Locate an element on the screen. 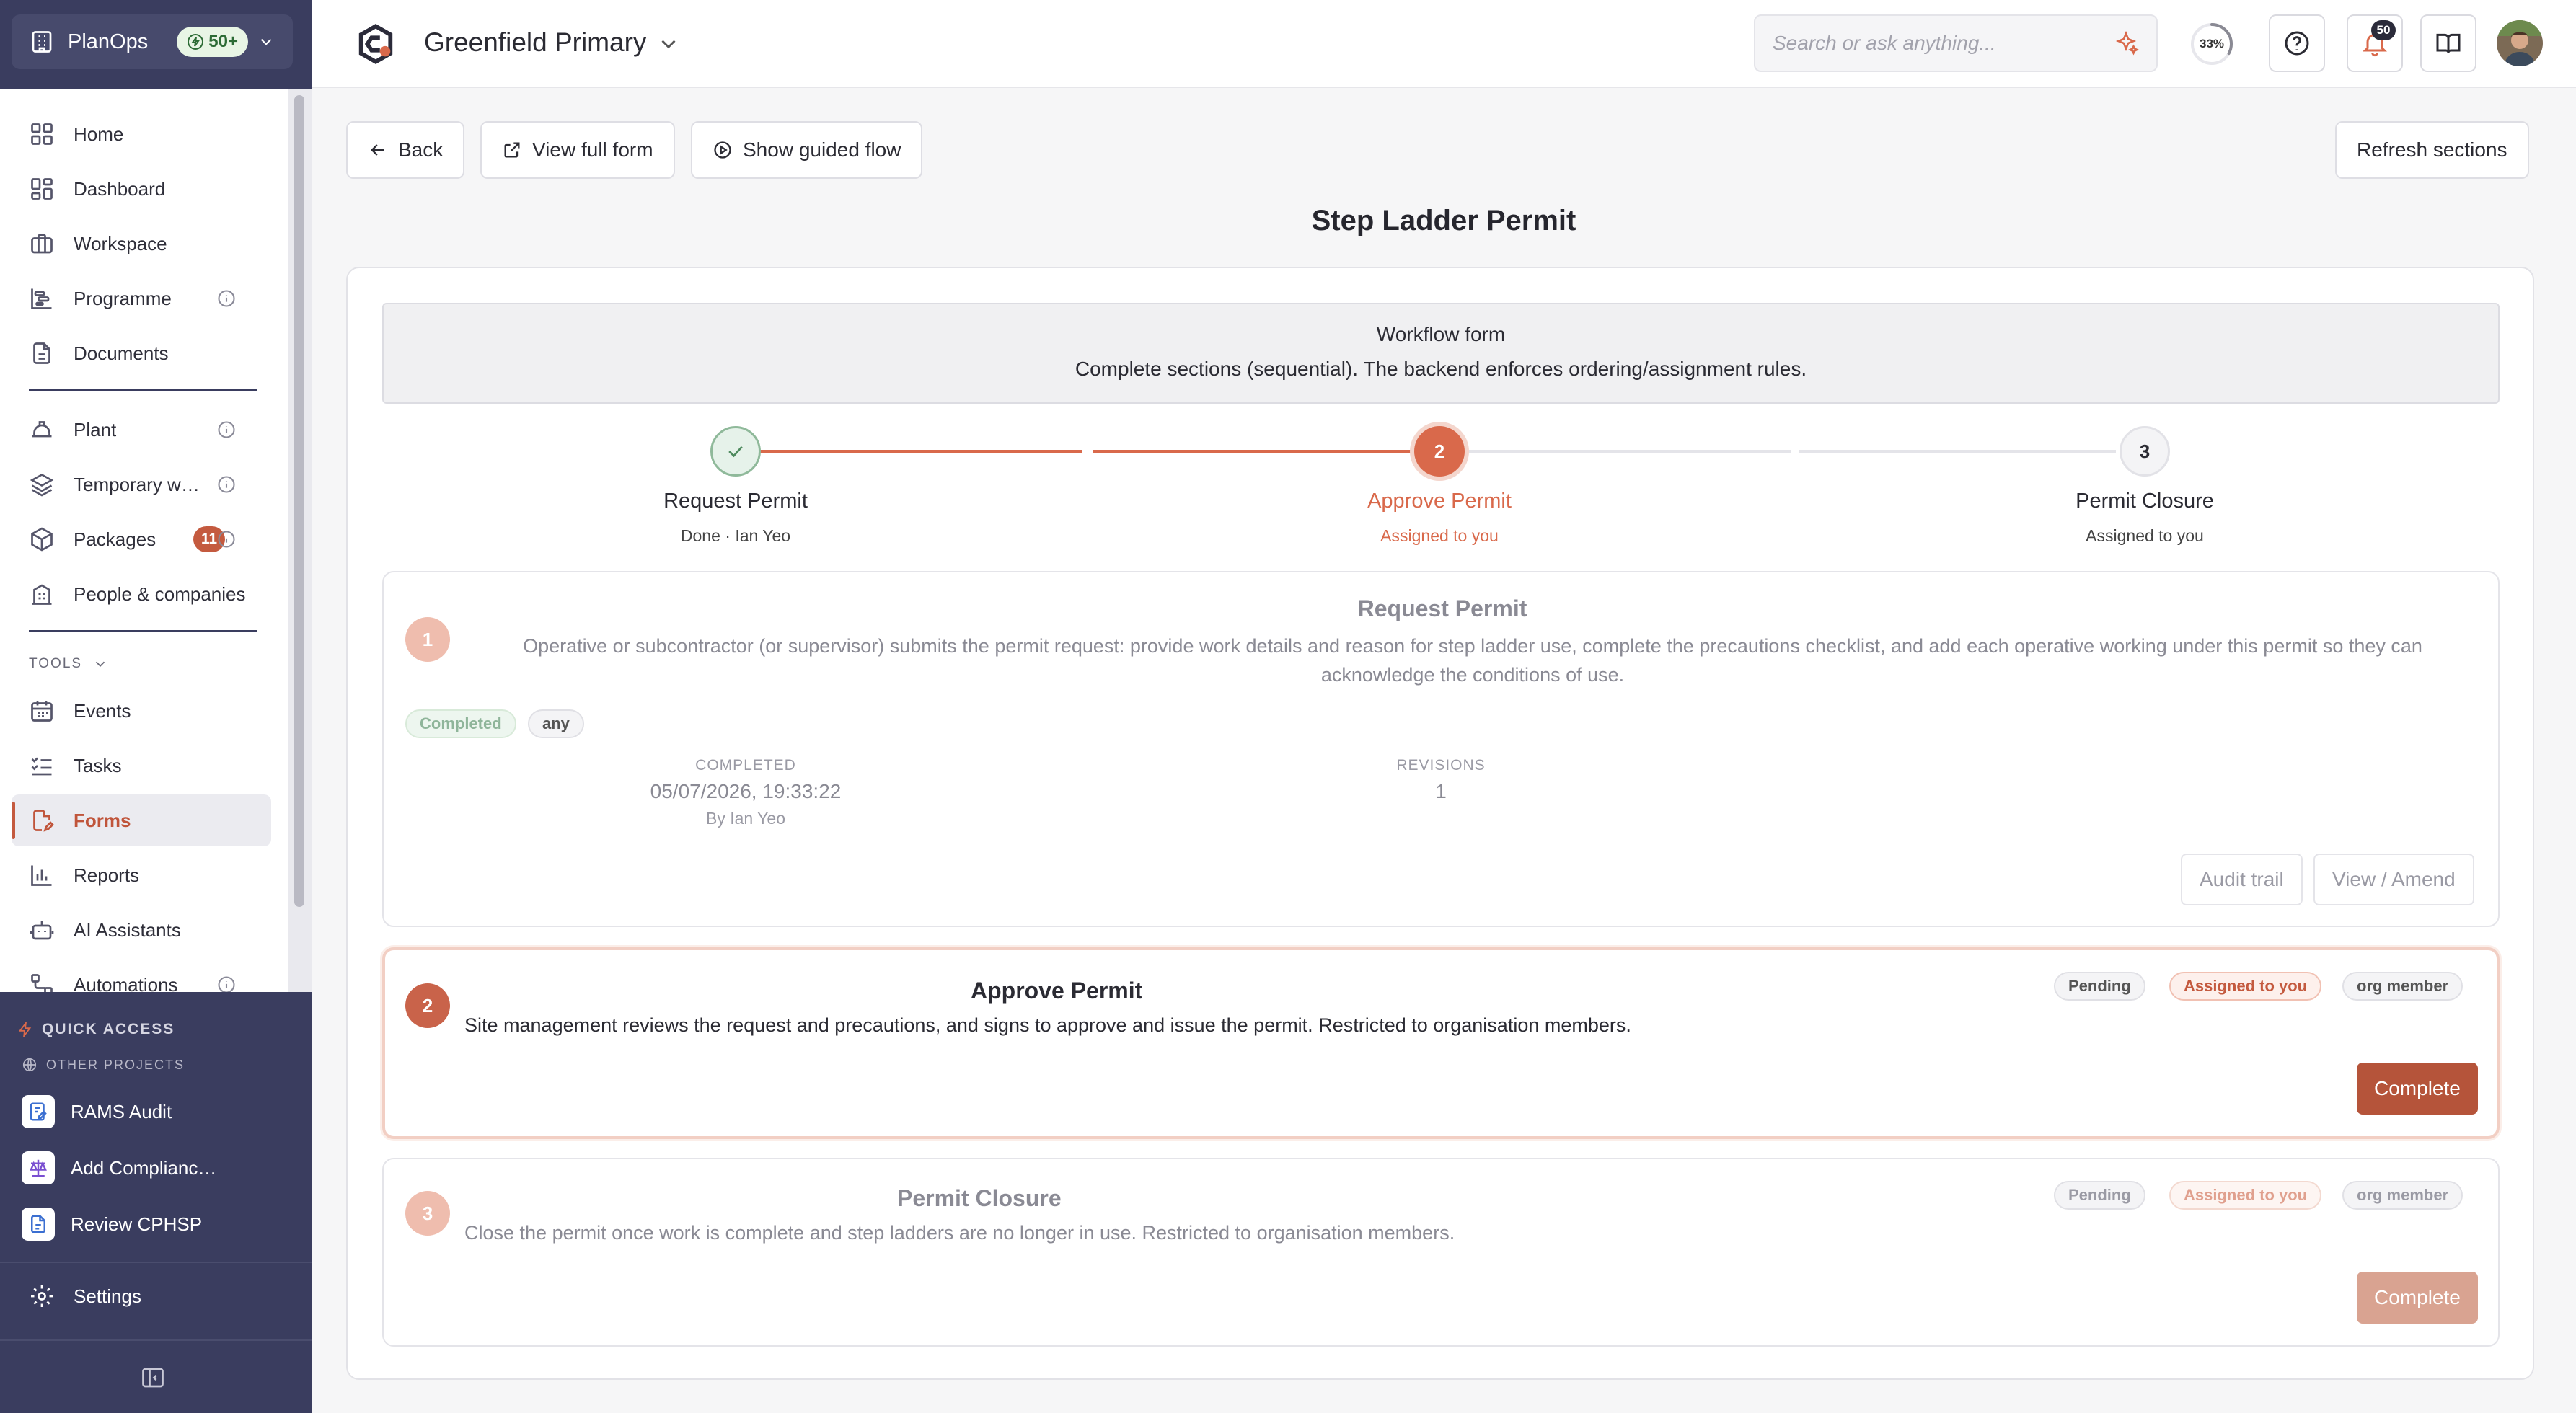  sidebar-item-automations: Automations is located at coordinates (141, 976).